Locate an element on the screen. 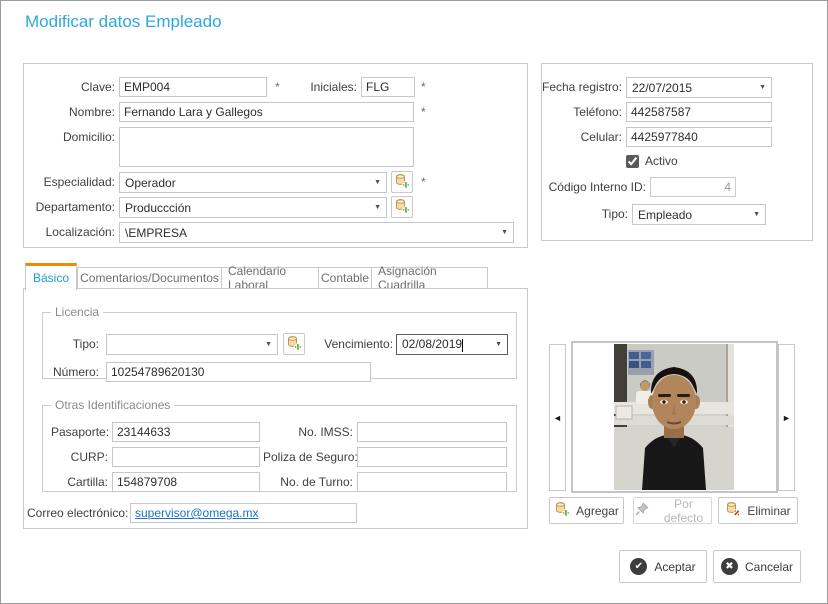 This screenshot has height=604, width=828. localizacion-select: \EMPRESA ▼ is located at coordinates (316, 232).